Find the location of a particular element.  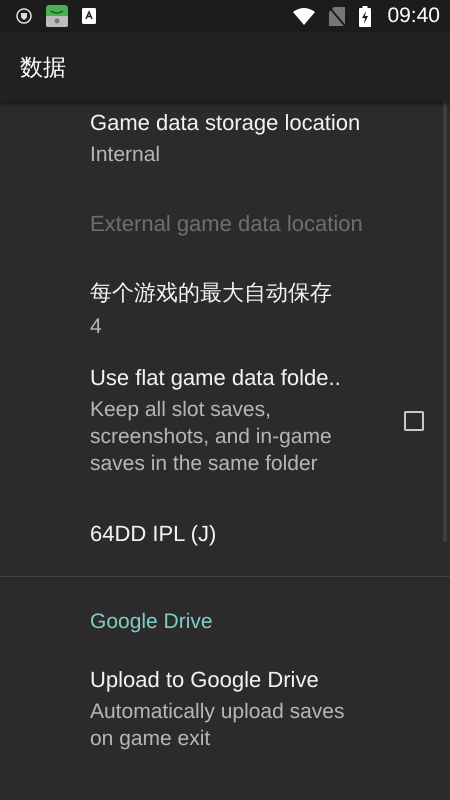

setting-item: Game data storage location Internal is located at coordinates (225, 141).